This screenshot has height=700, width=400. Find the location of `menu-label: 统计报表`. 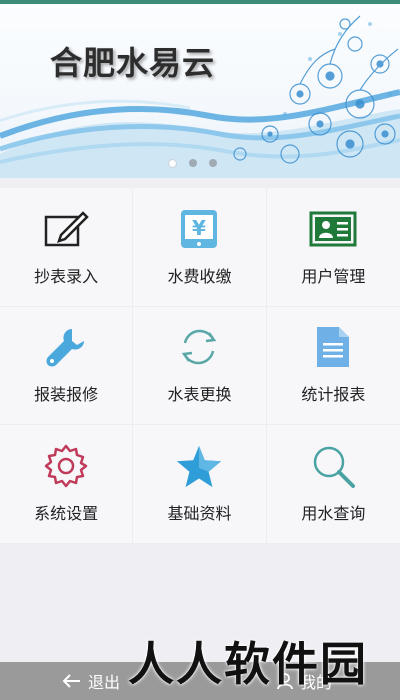

menu-label: 统计报表 is located at coordinates (333, 395).